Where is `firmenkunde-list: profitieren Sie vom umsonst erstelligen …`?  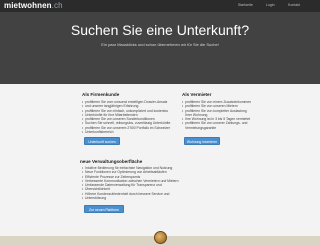
firmenkunde-list: profitieren Sie vom umsonst erstelligen … is located at coordinates (127, 117).